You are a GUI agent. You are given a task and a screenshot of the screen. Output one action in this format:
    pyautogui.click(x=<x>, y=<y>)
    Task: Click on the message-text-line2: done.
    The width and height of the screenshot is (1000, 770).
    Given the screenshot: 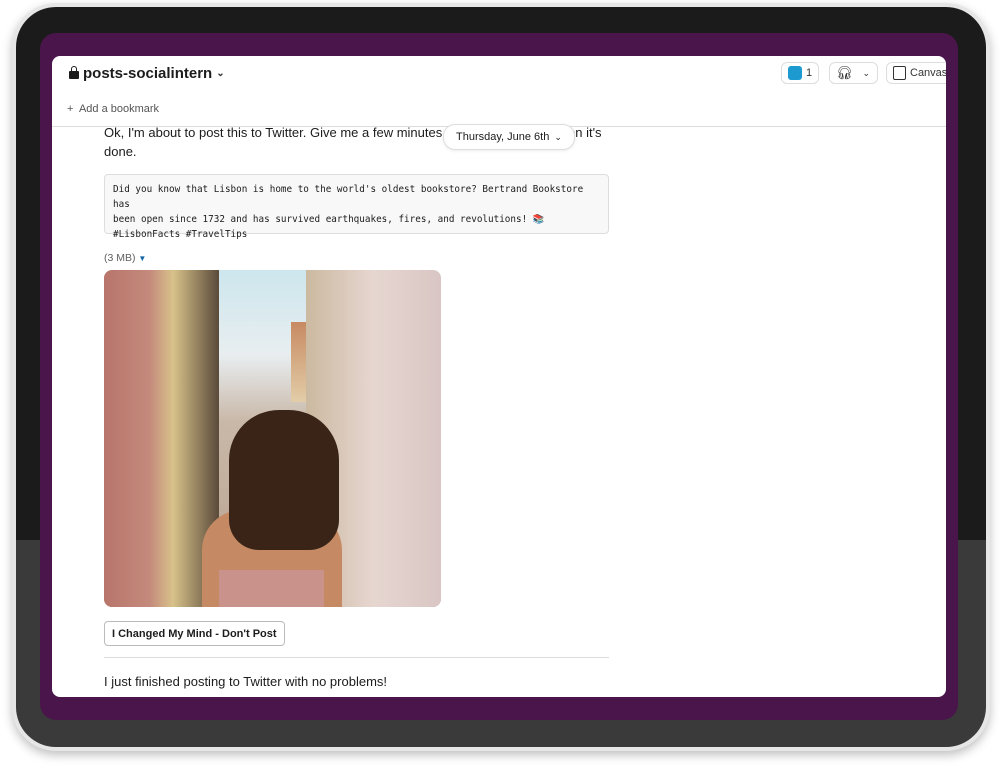 What is the action you would take?
    pyautogui.click(x=120, y=151)
    